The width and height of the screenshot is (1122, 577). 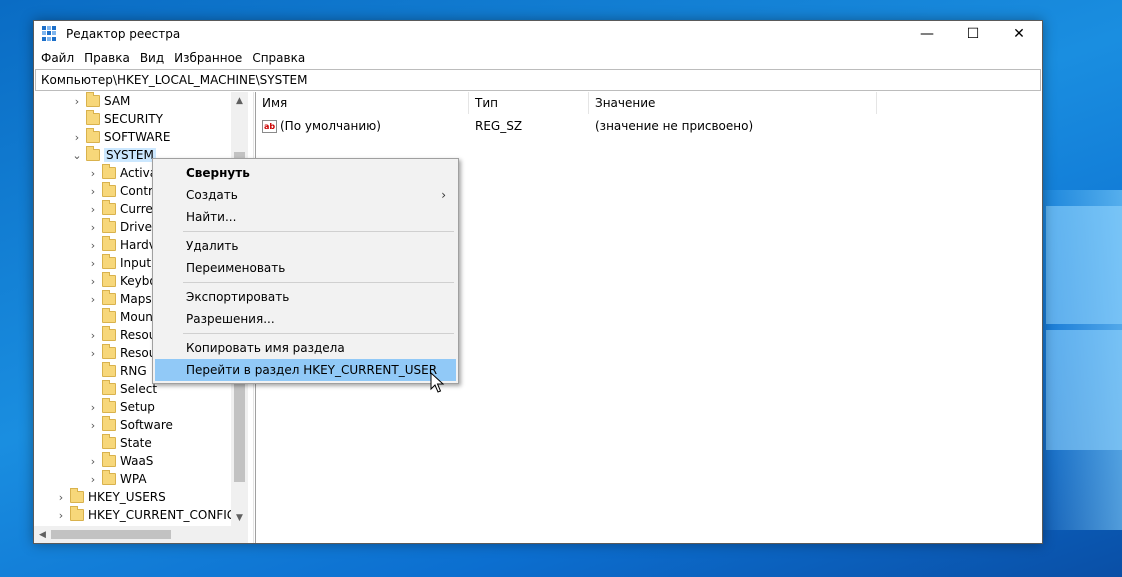 What do you see at coordinates (239, 100) in the screenshot?
I see `scroll-up-icon: ▲` at bounding box center [239, 100].